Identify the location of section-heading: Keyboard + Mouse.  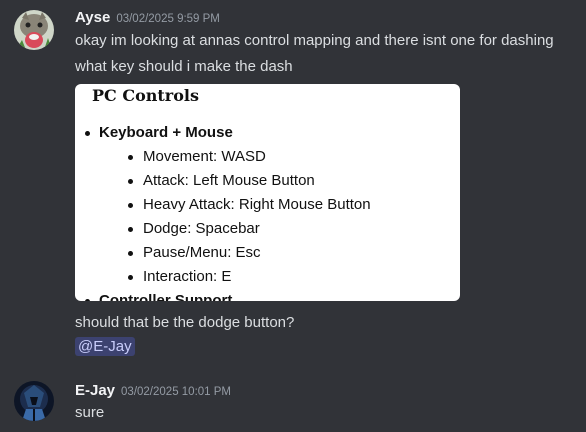
(159, 132).